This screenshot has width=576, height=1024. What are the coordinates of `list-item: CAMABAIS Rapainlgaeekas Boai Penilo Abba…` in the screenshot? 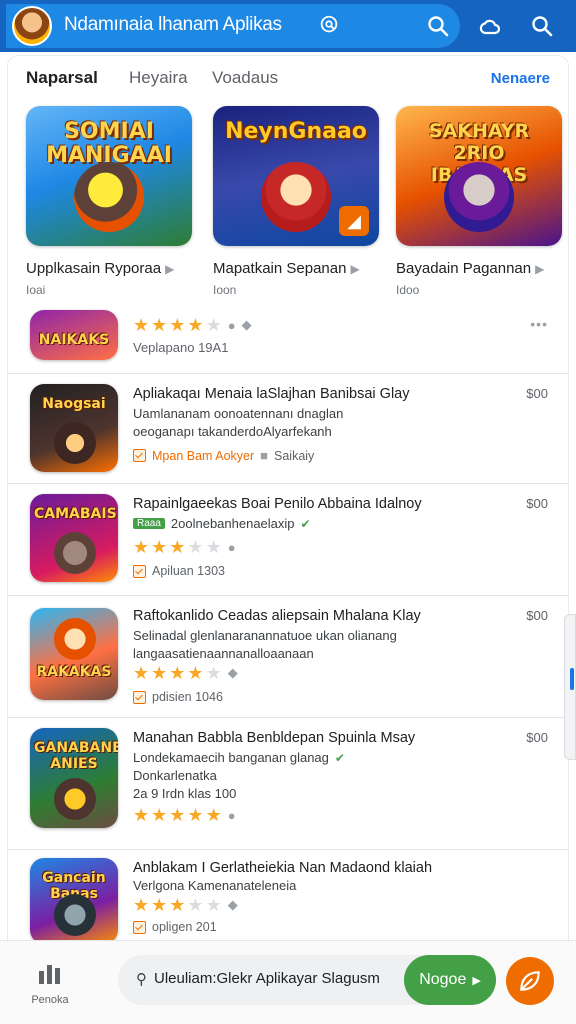 It's located at (288, 539).